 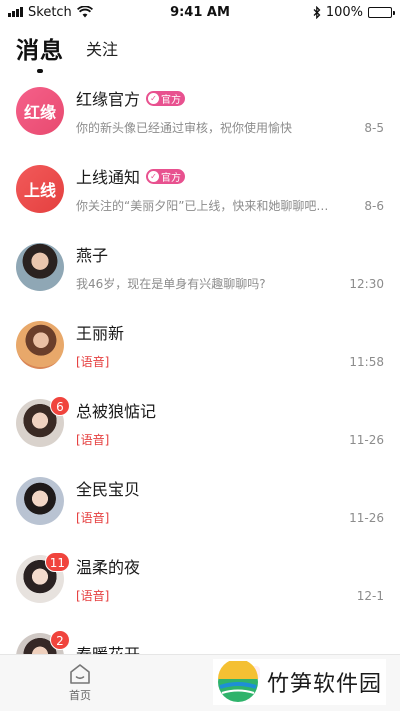 I want to click on message-preview: 我46岁，现在是单身有兴趣聊聊吗?, so click(x=171, y=284).